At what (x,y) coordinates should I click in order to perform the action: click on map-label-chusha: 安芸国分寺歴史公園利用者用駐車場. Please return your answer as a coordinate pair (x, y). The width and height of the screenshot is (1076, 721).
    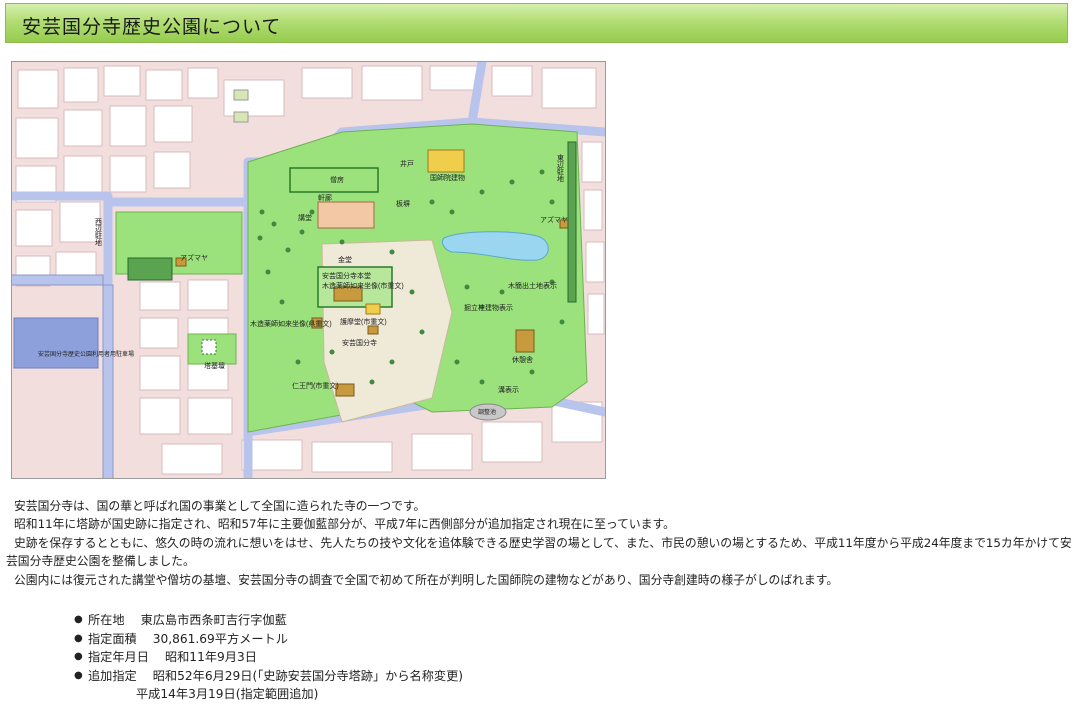
    Looking at the image, I should click on (86, 354).